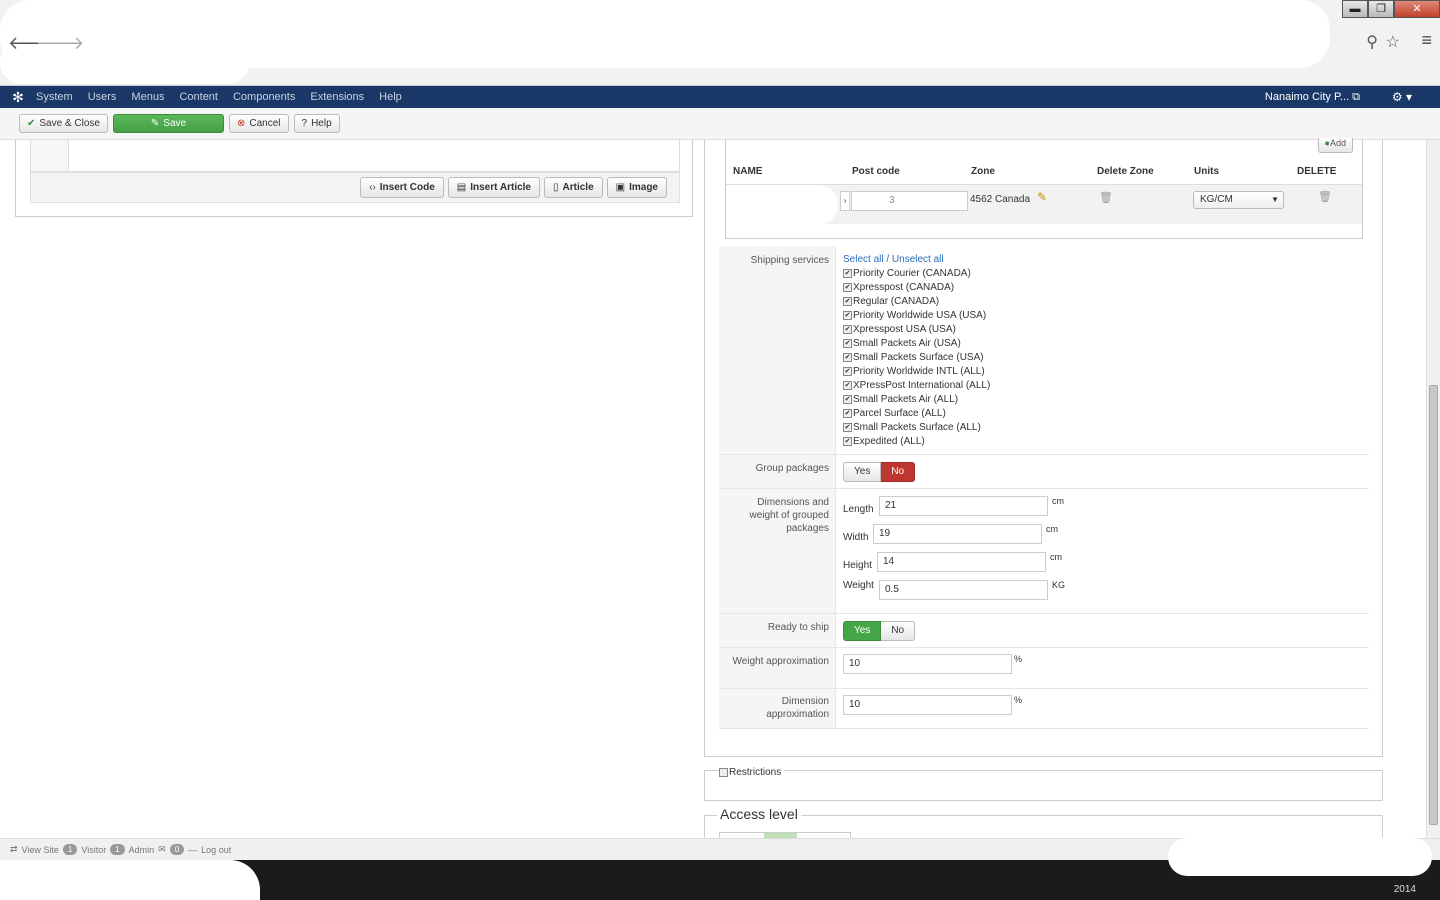  Describe the element at coordinates (916, 428) in the screenshot. I see `service-checkbox: ✔ Small Packets Surface (ALL)` at that location.